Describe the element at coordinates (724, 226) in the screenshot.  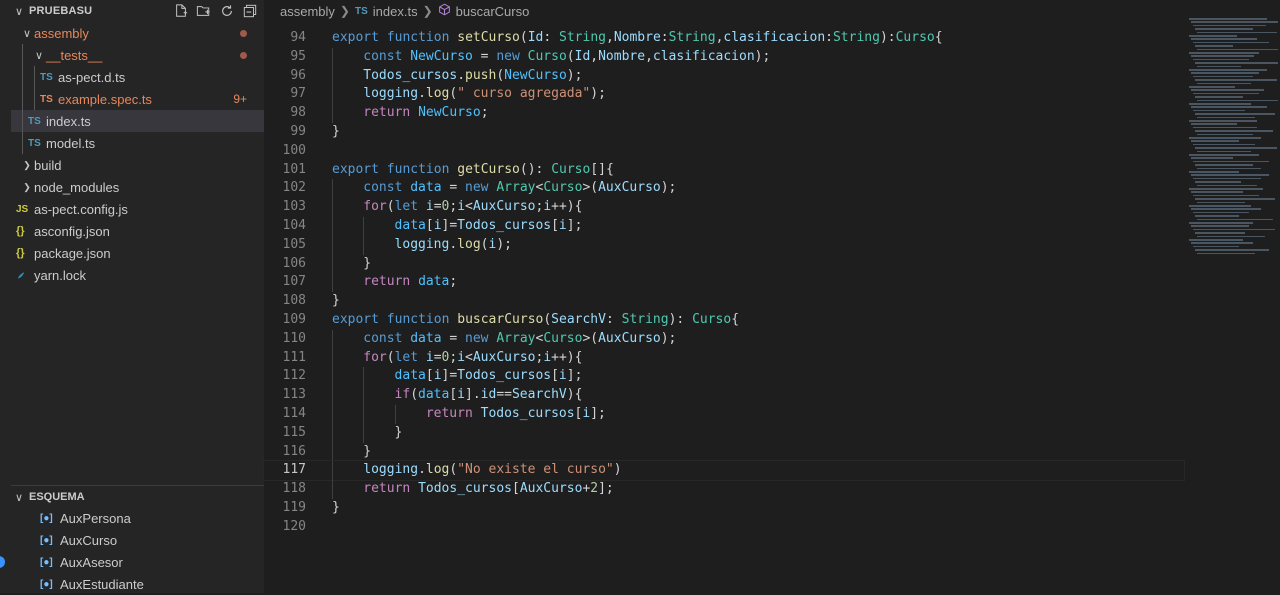
I see `code-line: 104 data[i]=Todos_cursos[i];` at that location.